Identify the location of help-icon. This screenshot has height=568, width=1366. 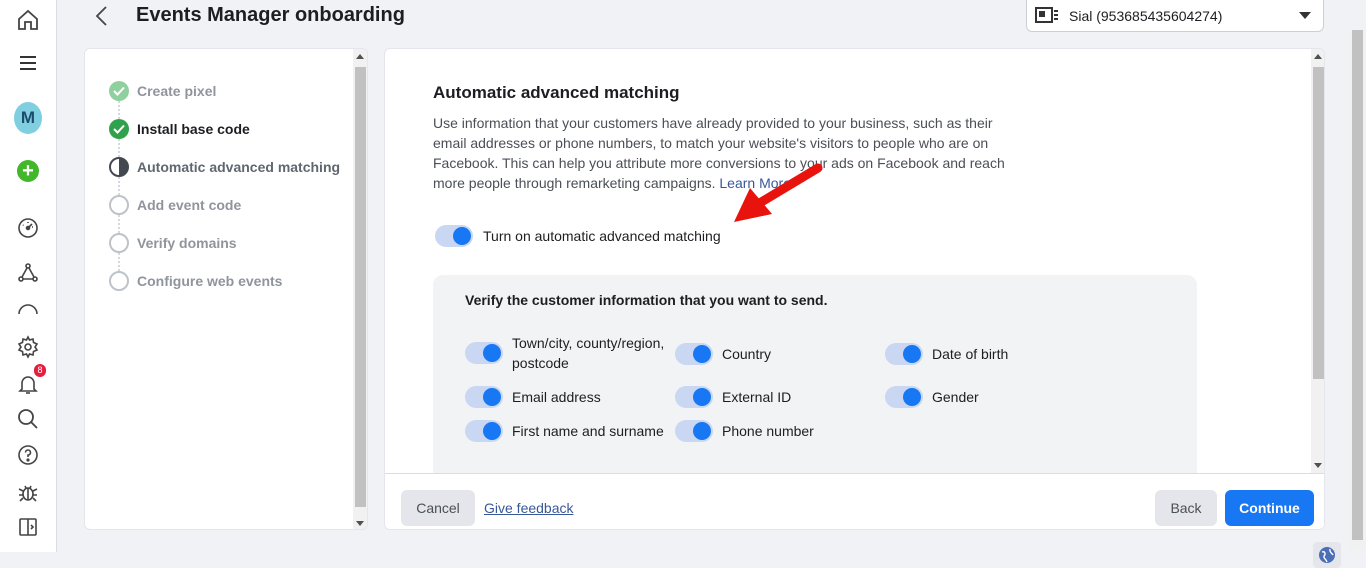
(28, 455).